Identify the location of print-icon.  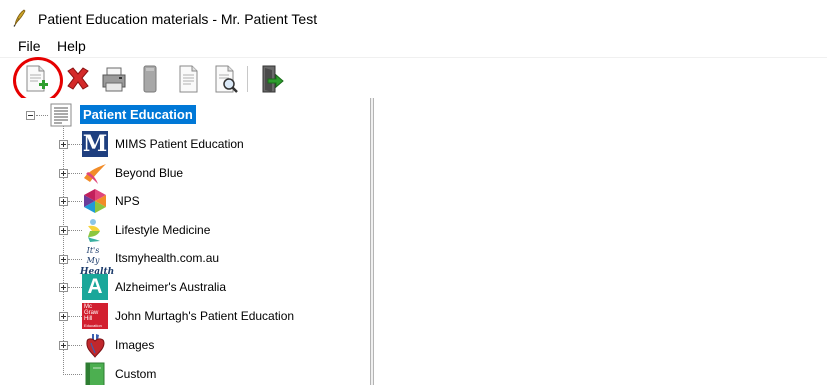
(114, 79).